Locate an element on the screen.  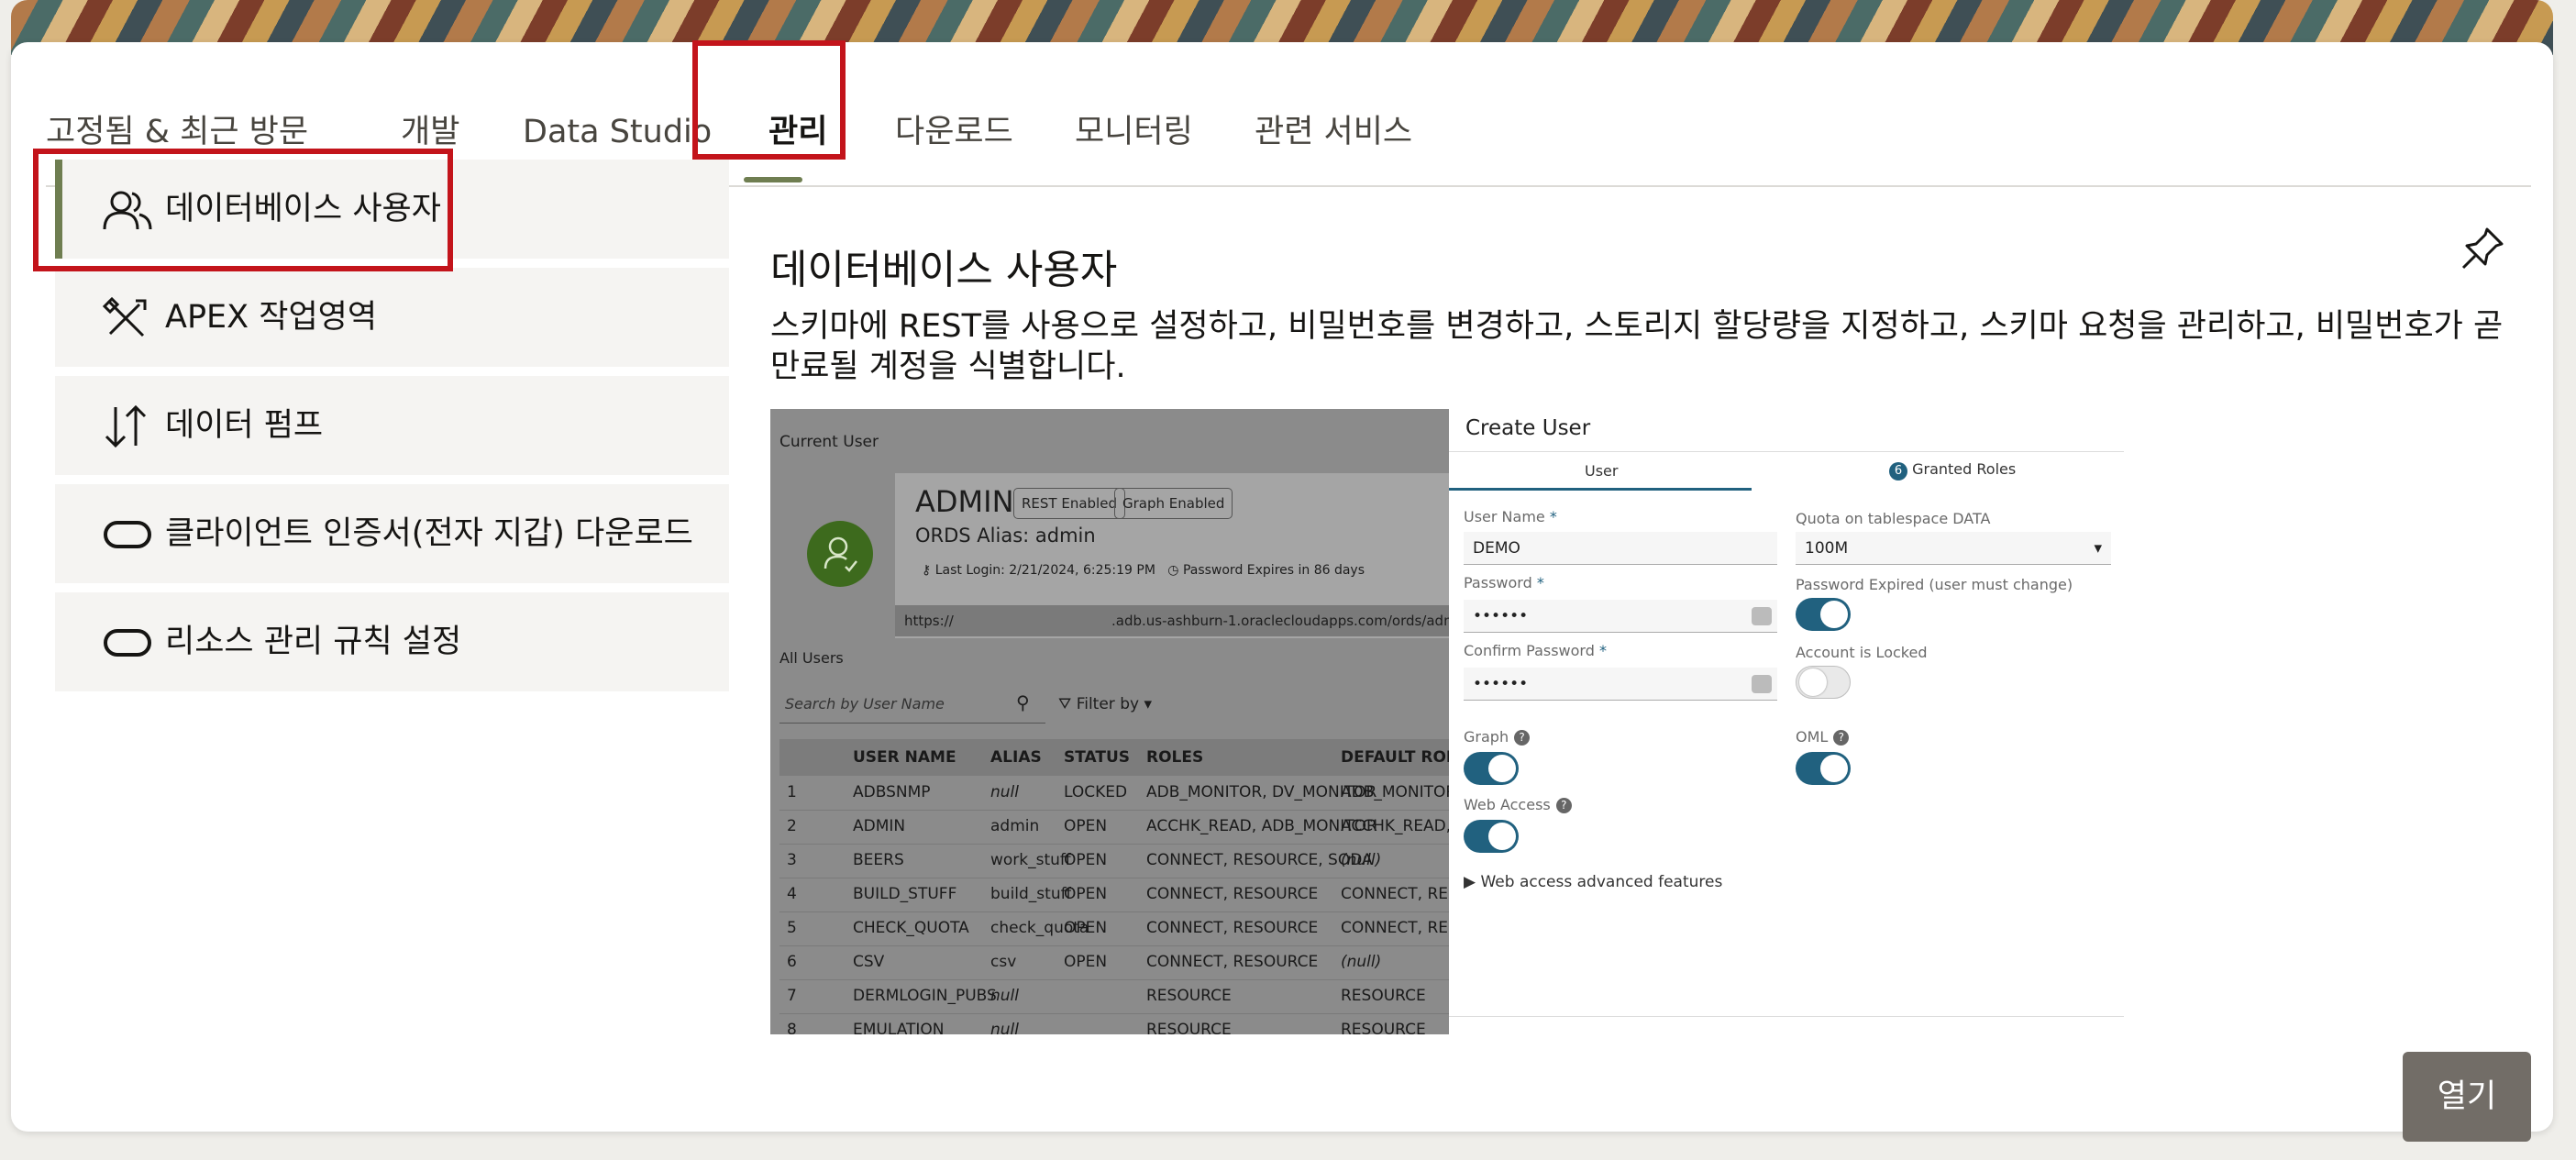
table-cell: 5 is located at coordinates (792, 928).